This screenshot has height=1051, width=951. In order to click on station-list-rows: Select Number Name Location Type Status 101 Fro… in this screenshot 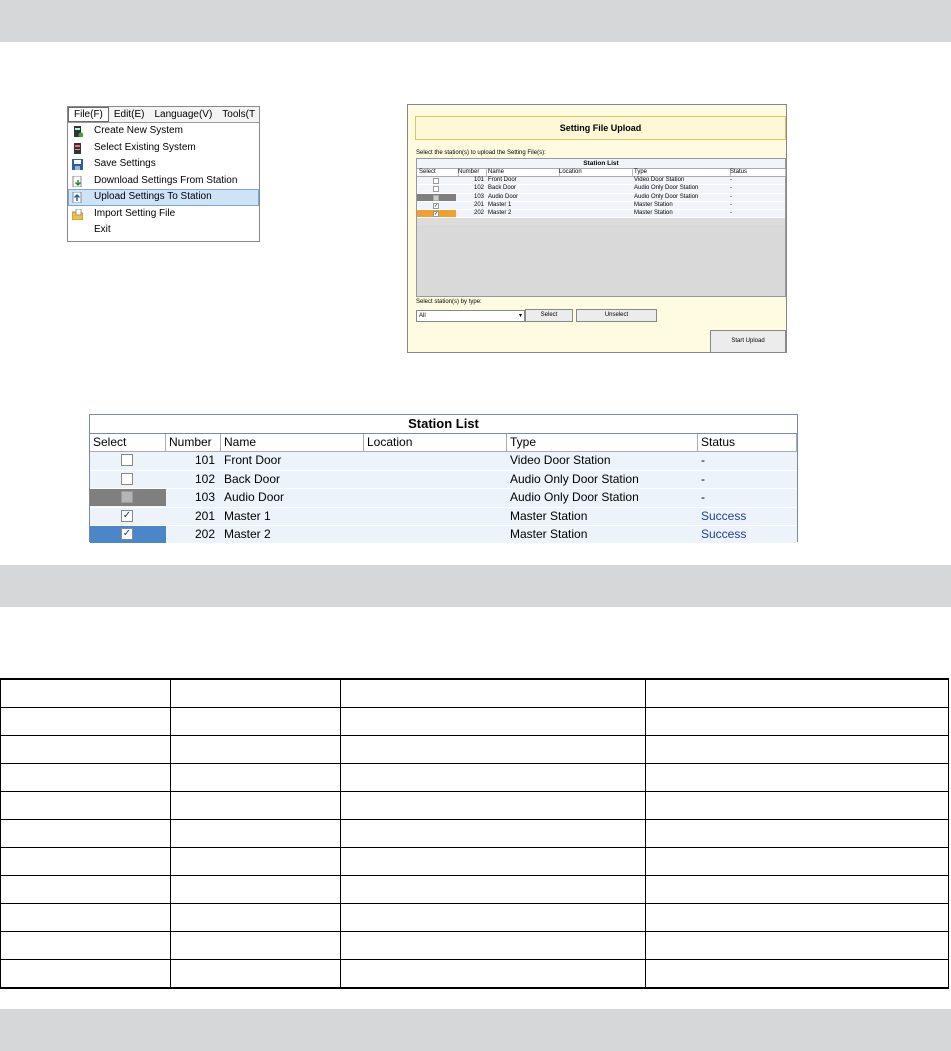, I will do `click(443, 489)`.